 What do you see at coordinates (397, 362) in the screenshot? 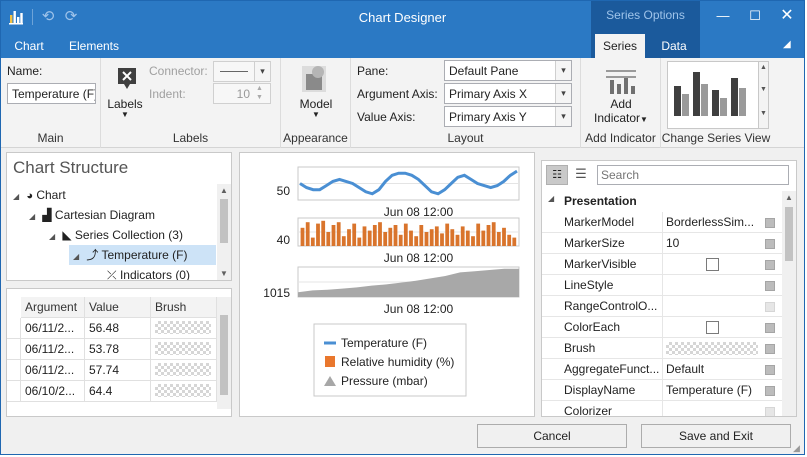
I see `legend-label: Relative humidity (%)` at bounding box center [397, 362].